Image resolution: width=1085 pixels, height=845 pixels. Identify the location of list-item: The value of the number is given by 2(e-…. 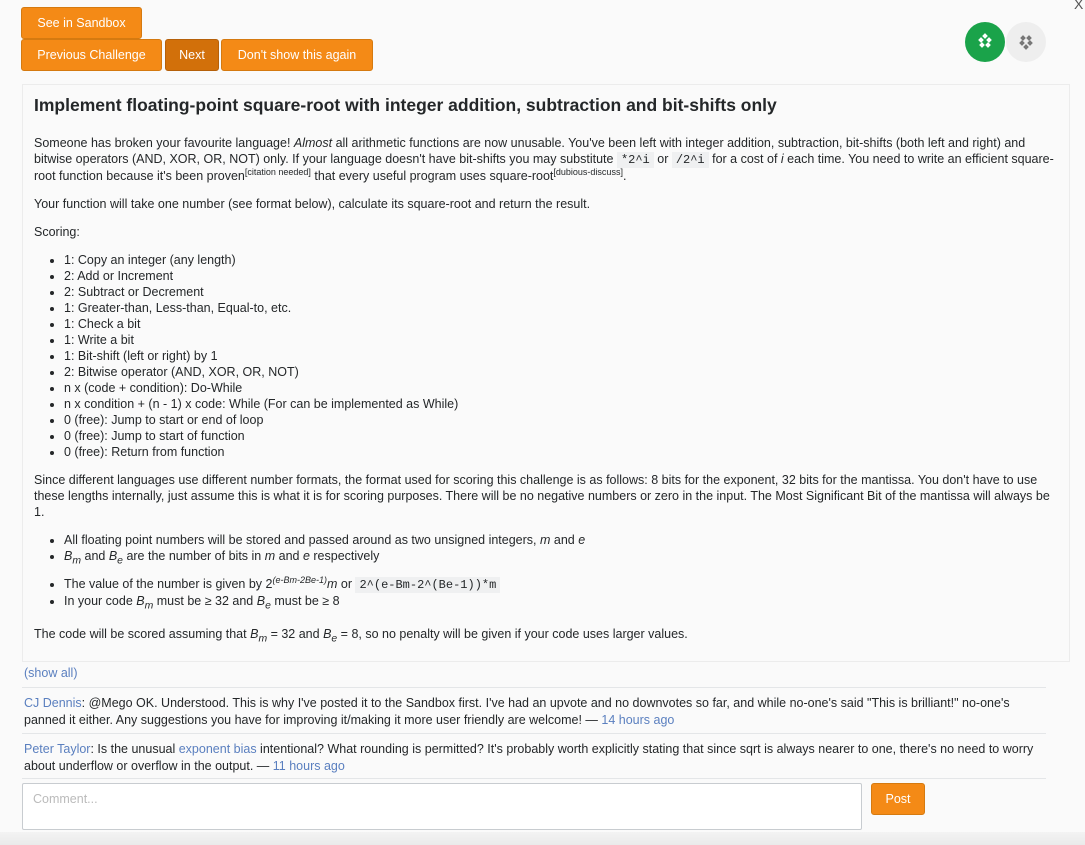
(561, 583).